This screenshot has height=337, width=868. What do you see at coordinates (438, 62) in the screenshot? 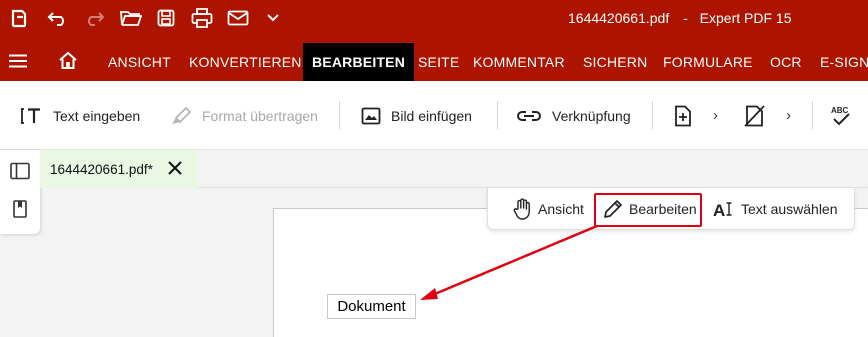
I see `tab-seite: SEITE` at bounding box center [438, 62].